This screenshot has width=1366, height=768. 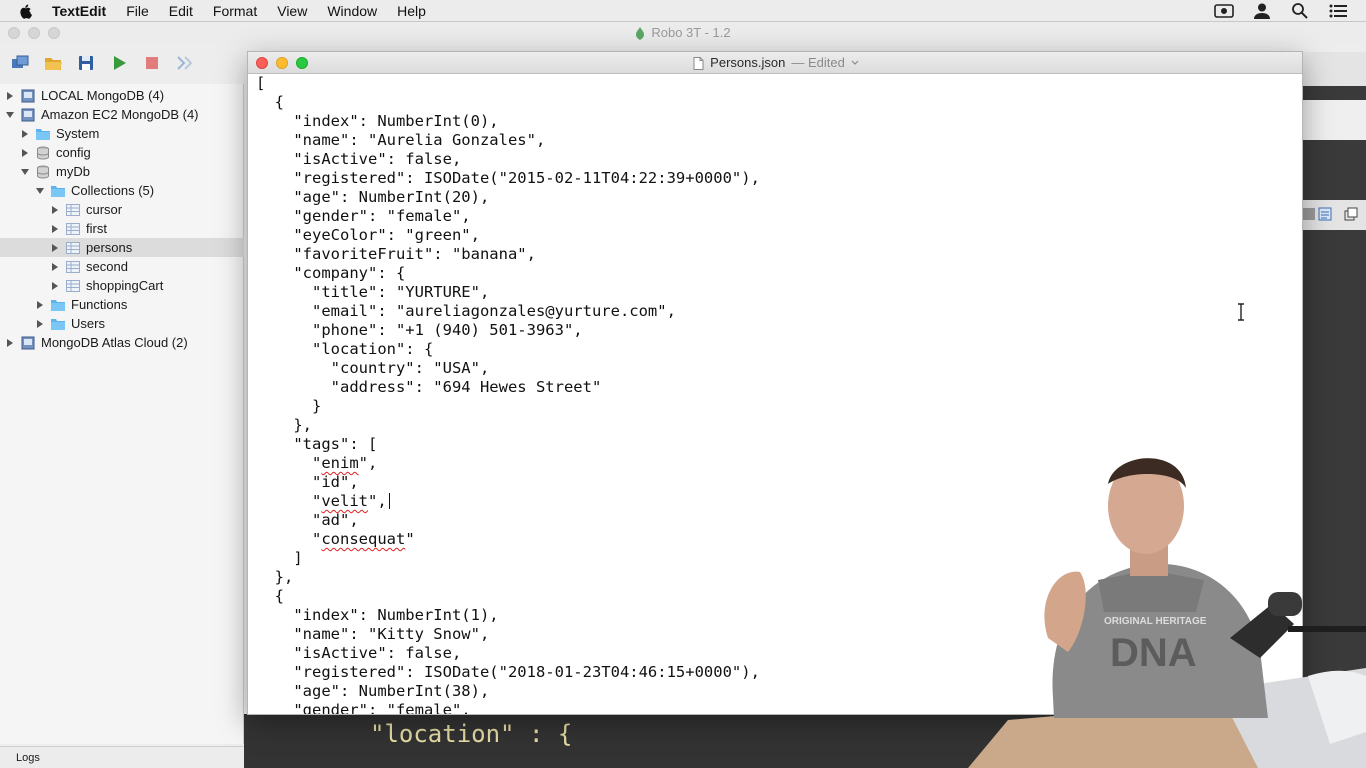 I want to click on notification-center-icon, so click(x=1338, y=11).